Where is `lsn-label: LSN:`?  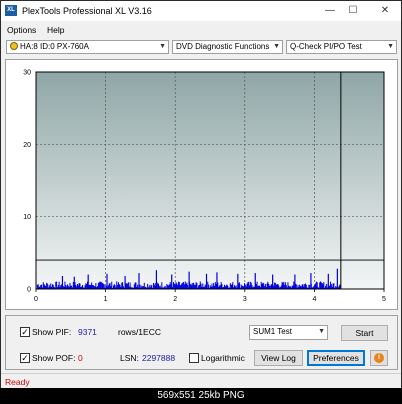 lsn-label: LSN: is located at coordinates (129, 358).